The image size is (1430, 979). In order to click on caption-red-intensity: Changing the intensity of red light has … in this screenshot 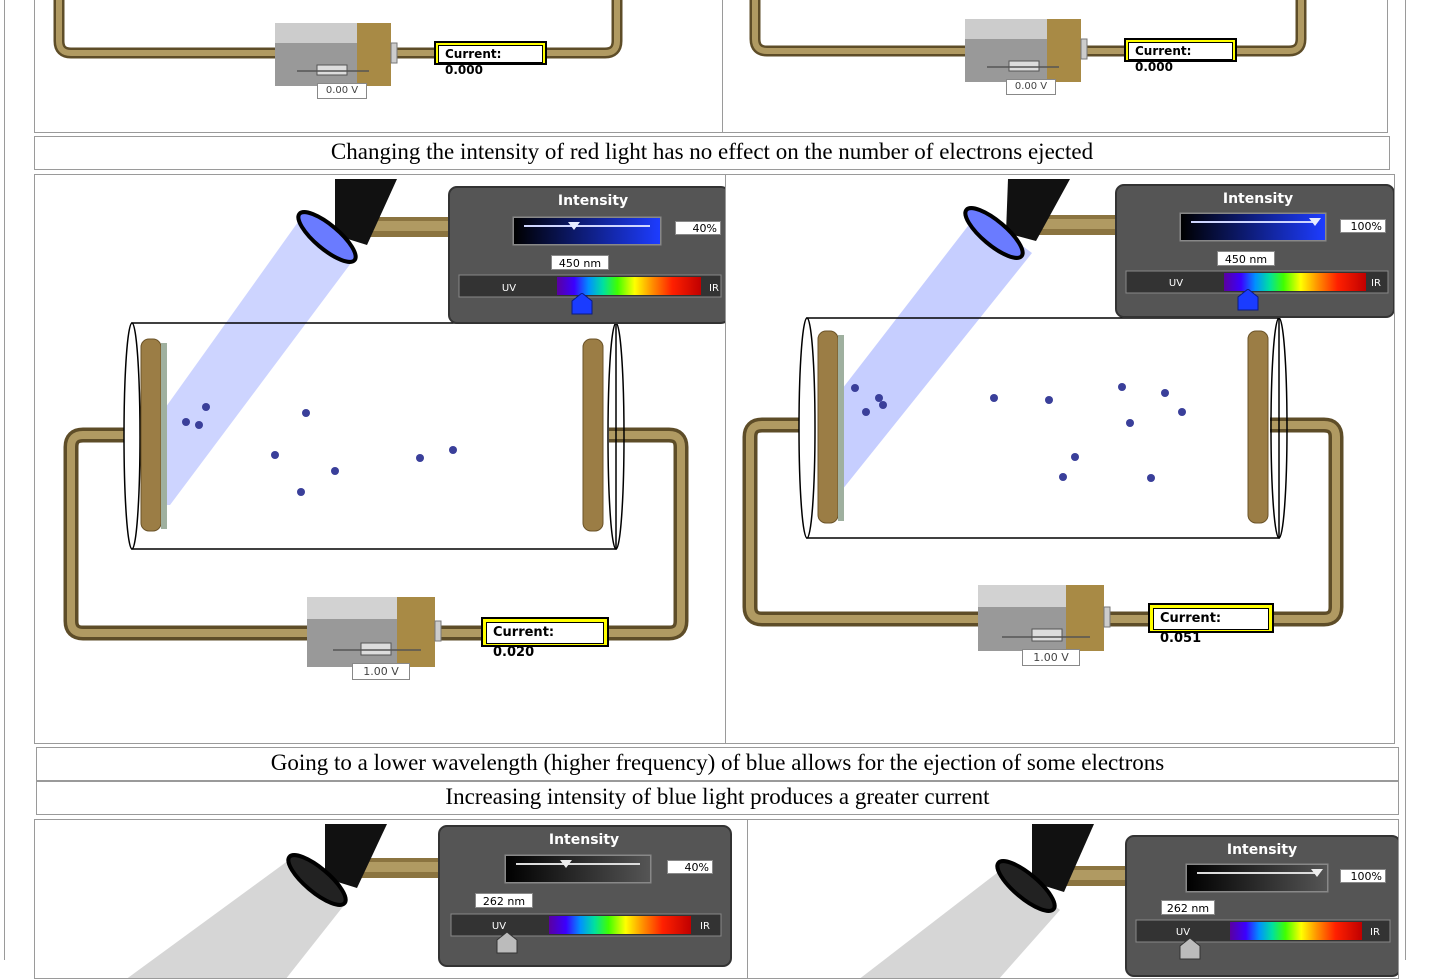, I will do `click(712, 153)`.